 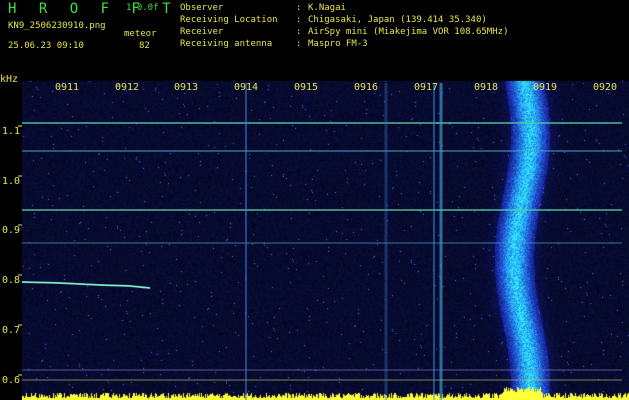 I want to click on meta-value: K.Nagai, so click(x=327, y=8).